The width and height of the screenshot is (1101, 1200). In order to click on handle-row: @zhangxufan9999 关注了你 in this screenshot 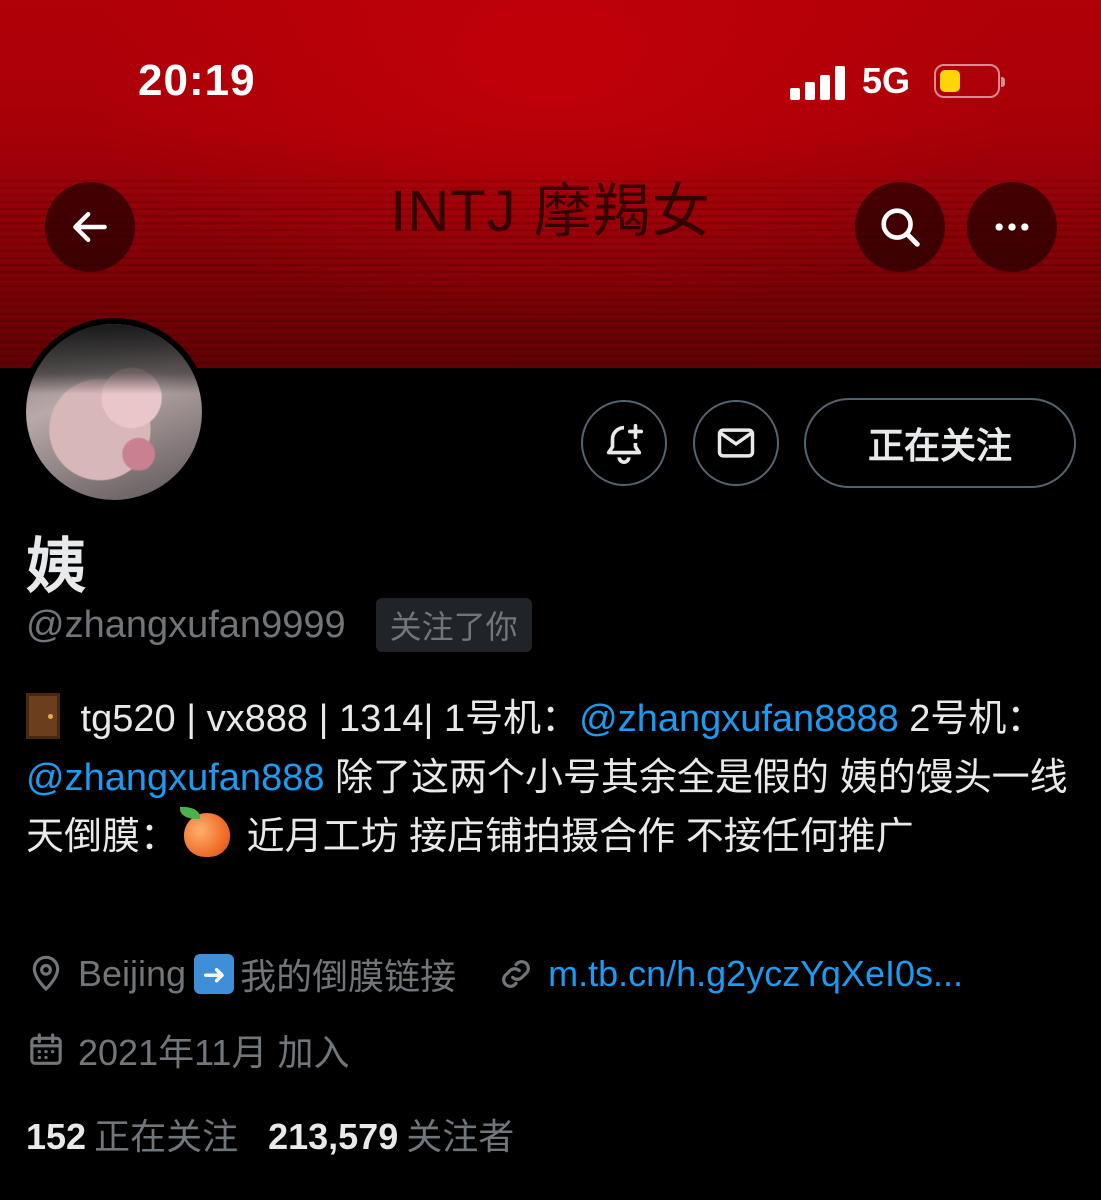, I will do `click(279, 625)`.